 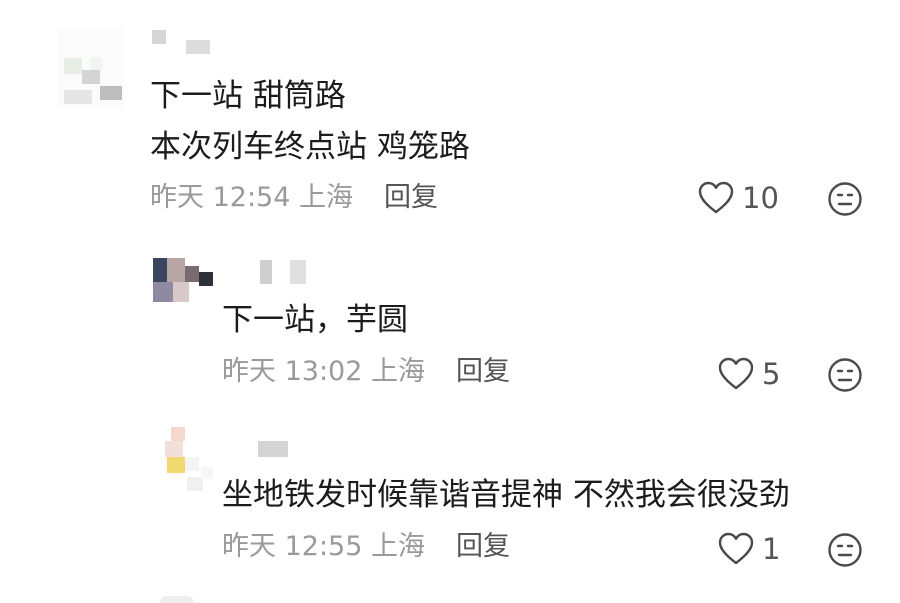 I want to click on comment-text-line-1: 坐地铁发时候靠谐音提神 不然我会很没劲, so click(x=506, y=495).